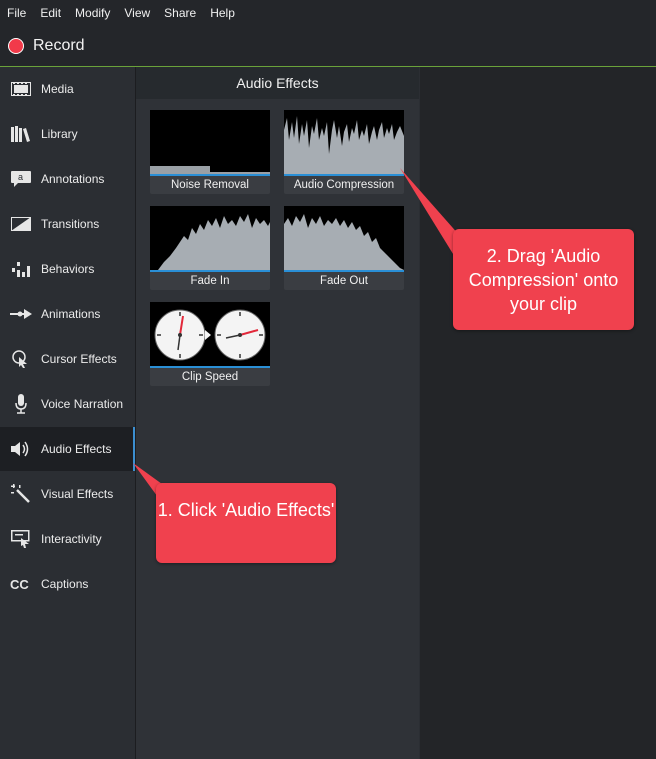 The height and width of the screenshot is (759, 656). What do you see at coordinates (16, 46) in the screenshot?
I see `record-icon` at bounding box center [16, 46].